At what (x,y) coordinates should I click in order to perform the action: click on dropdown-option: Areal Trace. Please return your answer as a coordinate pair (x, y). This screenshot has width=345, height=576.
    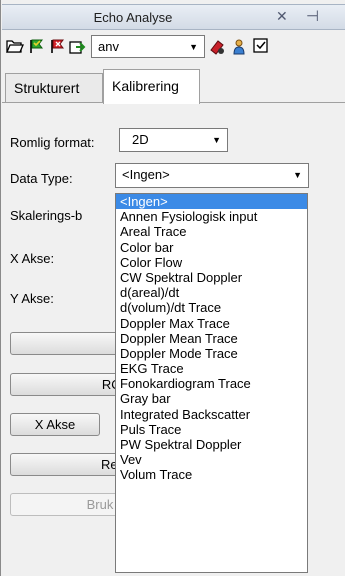
    Looking at the image, I should click on (211, 231).